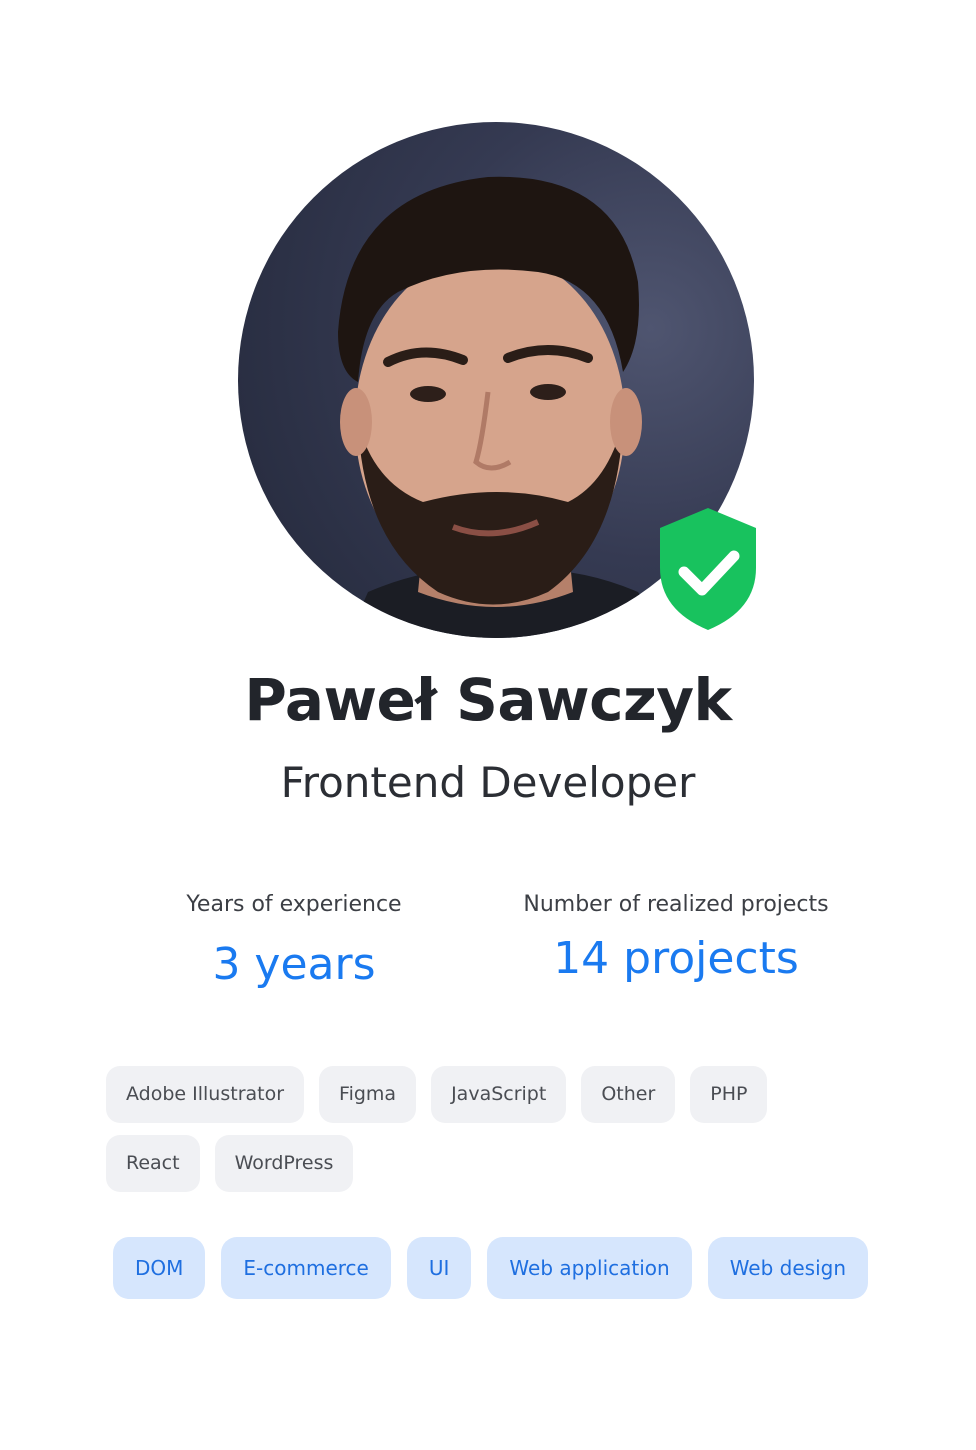 The height and width of the screenshot is (1450, 976). Describe the element at coordinates (284, 1163) in the screenshot. I see `skill-tag: WordPress` at that location.